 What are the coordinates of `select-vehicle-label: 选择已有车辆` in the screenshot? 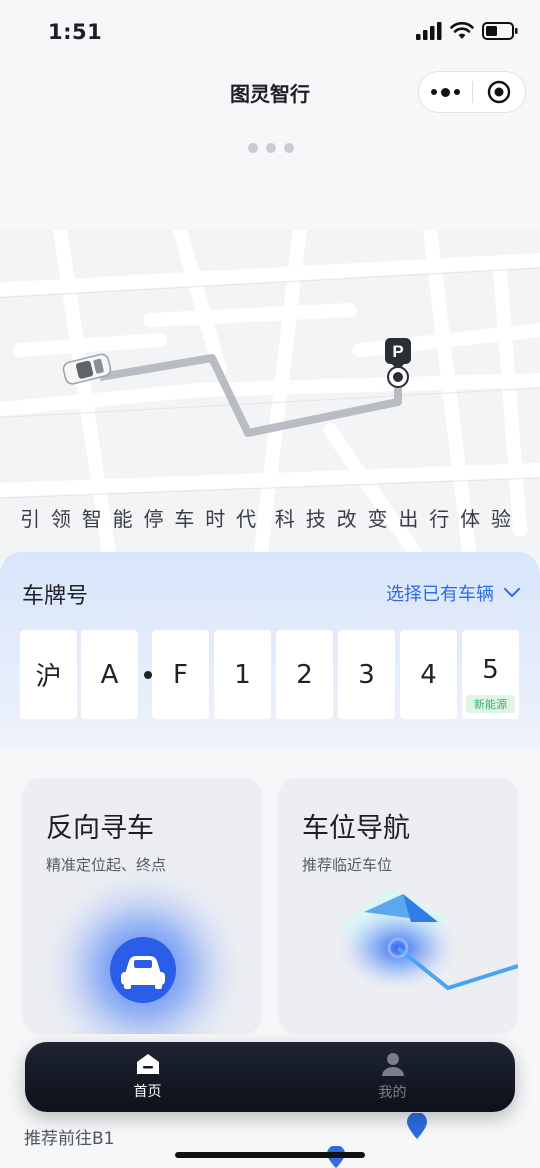 It's located at (440, 594).